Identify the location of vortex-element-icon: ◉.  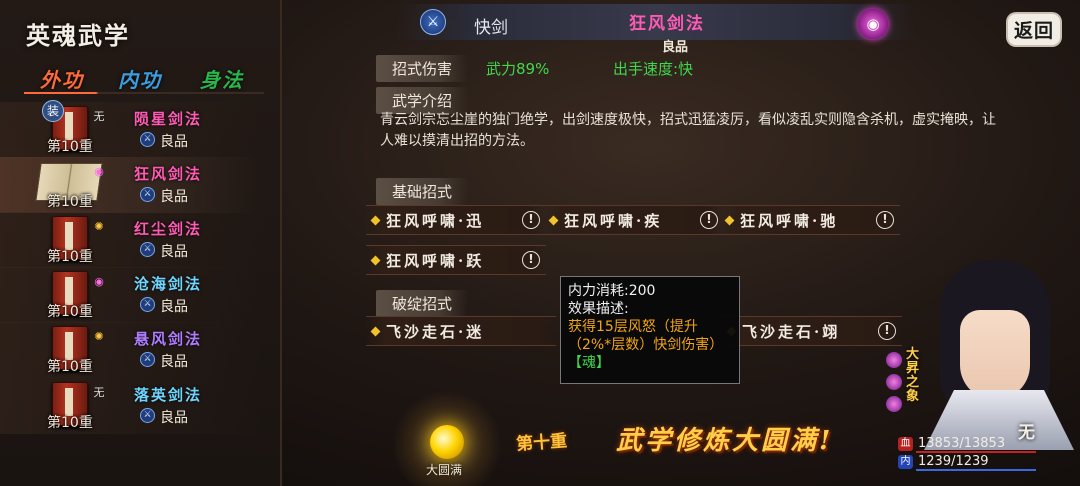
(873, 24).